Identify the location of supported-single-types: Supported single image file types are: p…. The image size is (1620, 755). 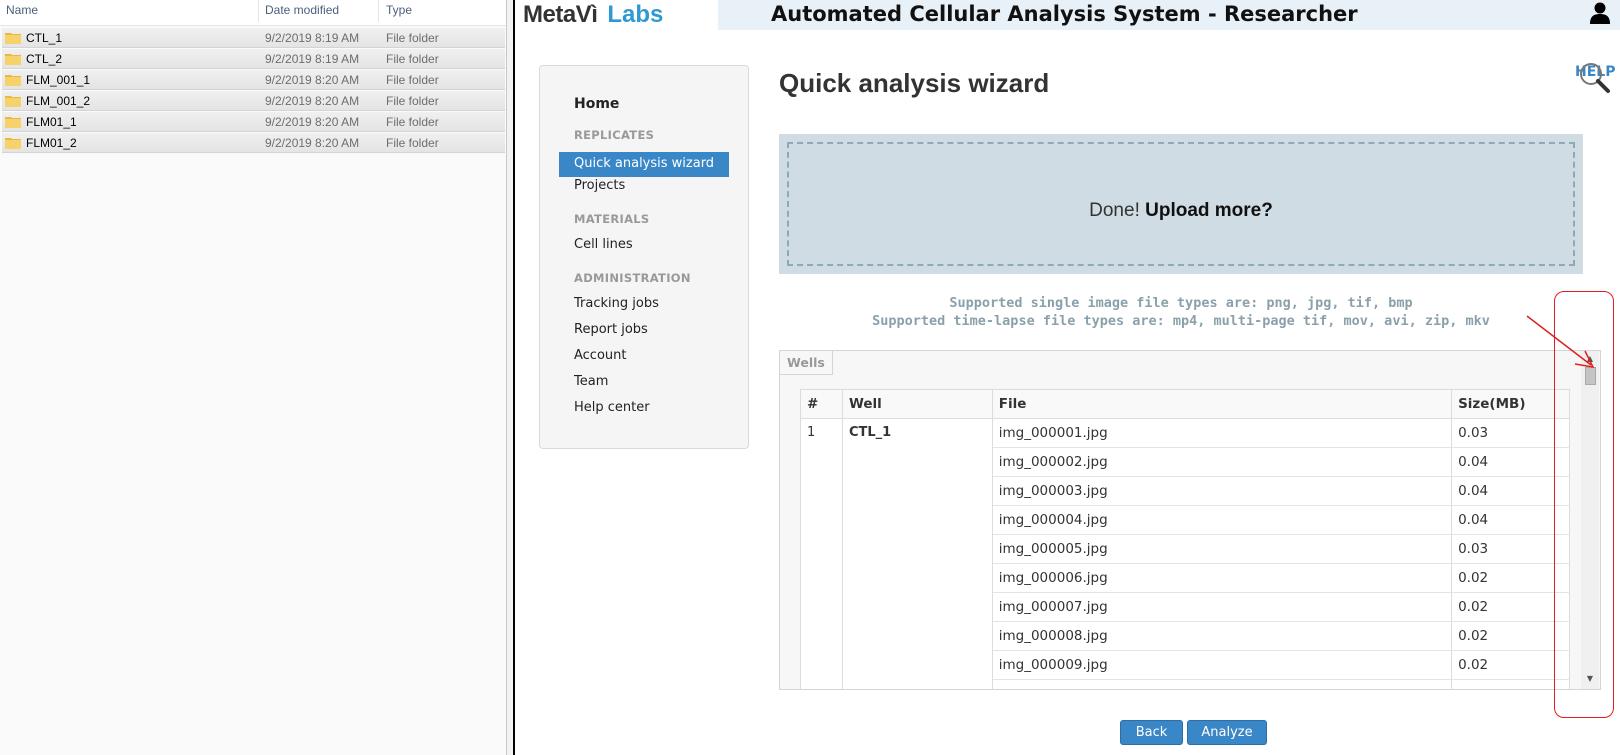
(1181, 303).